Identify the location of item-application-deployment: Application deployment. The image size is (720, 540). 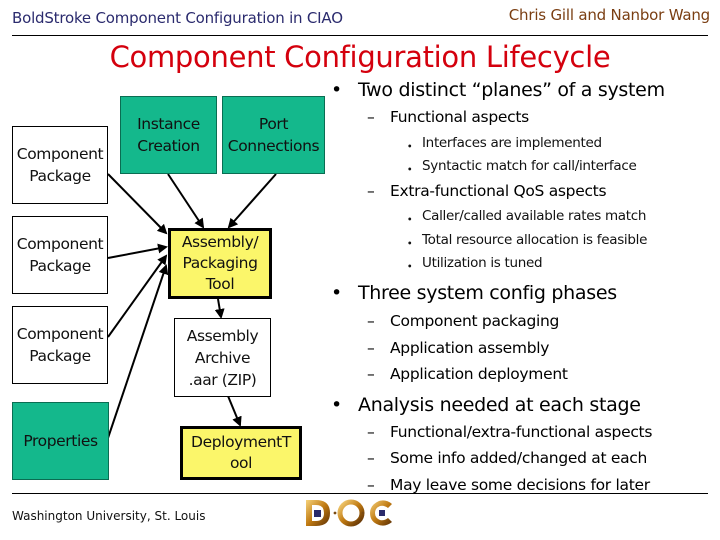
(479, 374).